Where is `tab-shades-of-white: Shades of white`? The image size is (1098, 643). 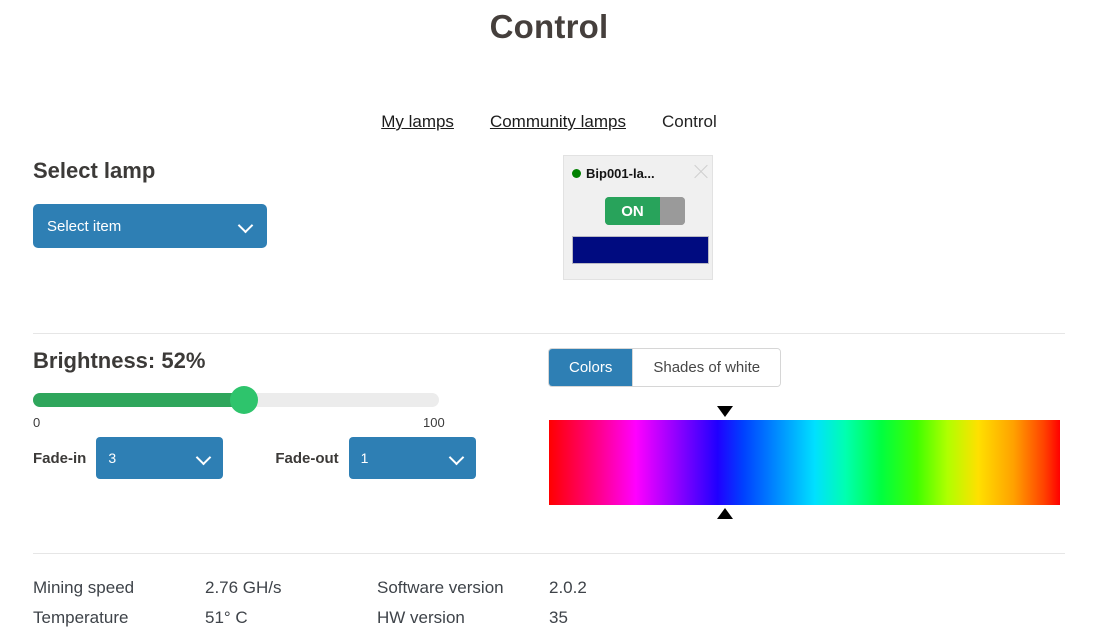 tab-shades-of-white: Shades of white is located at coordinates (707, 367).